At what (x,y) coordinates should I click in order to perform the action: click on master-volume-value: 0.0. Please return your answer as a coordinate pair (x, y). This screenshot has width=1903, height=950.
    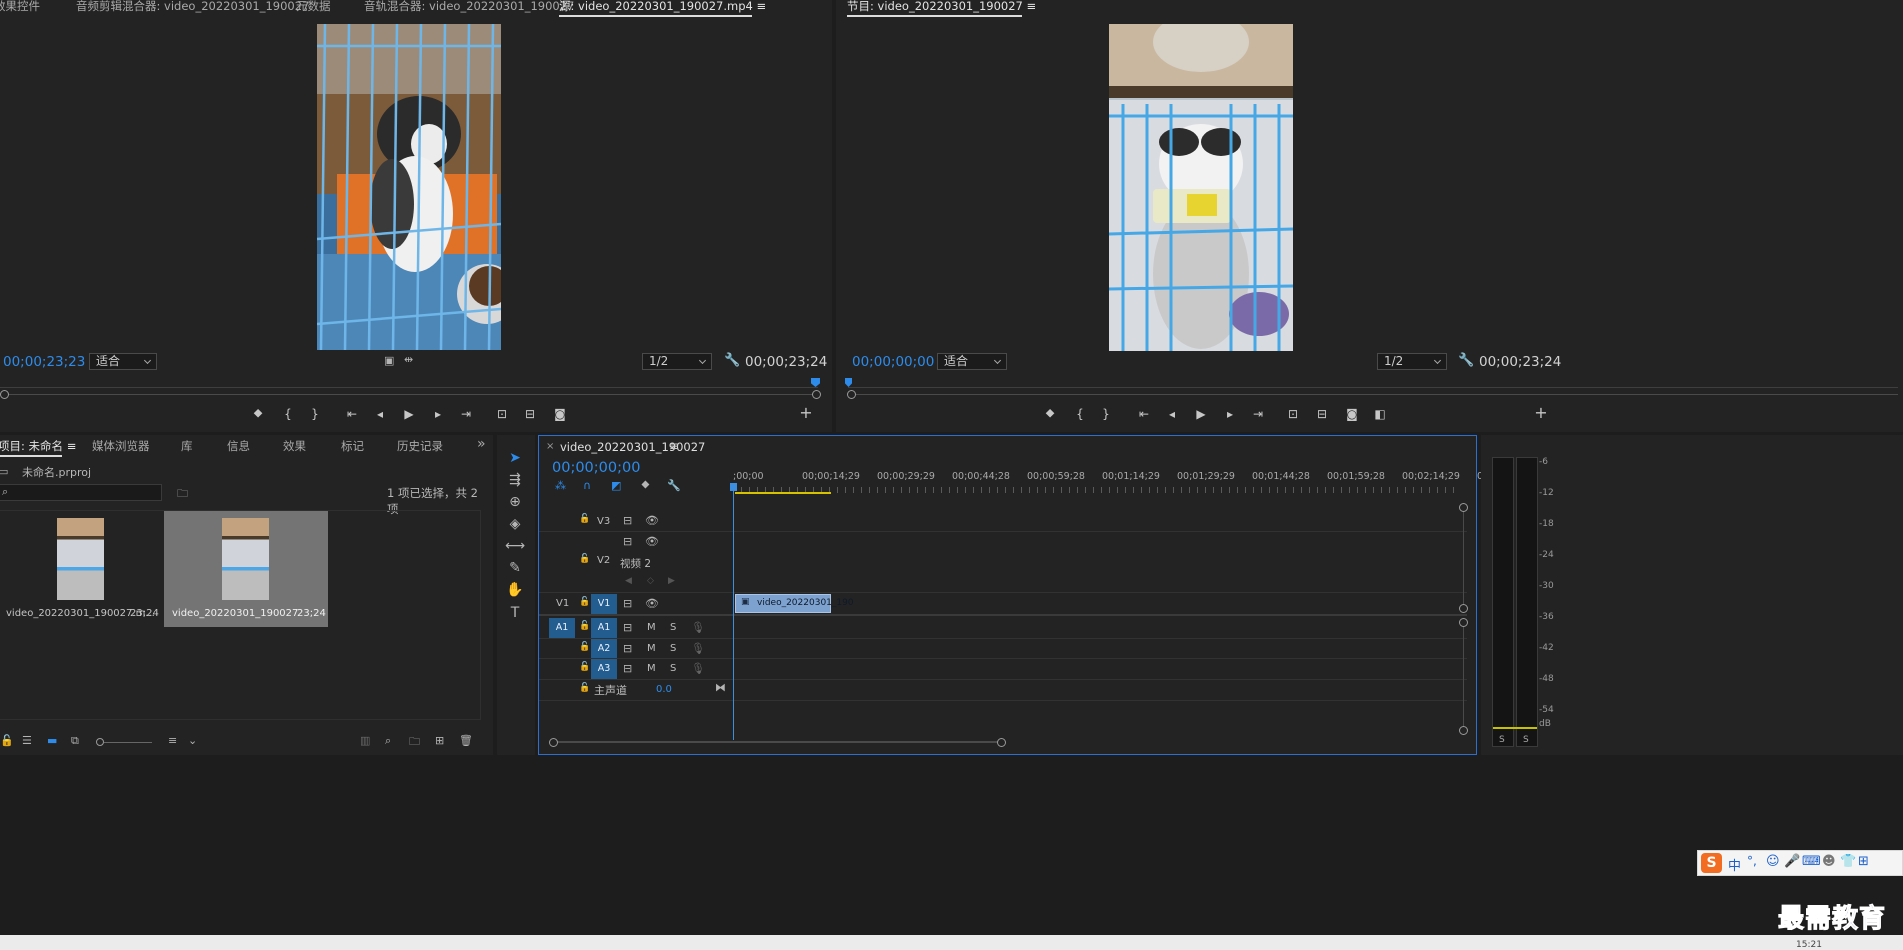
    Looking at the image, I should click on (664, 689).